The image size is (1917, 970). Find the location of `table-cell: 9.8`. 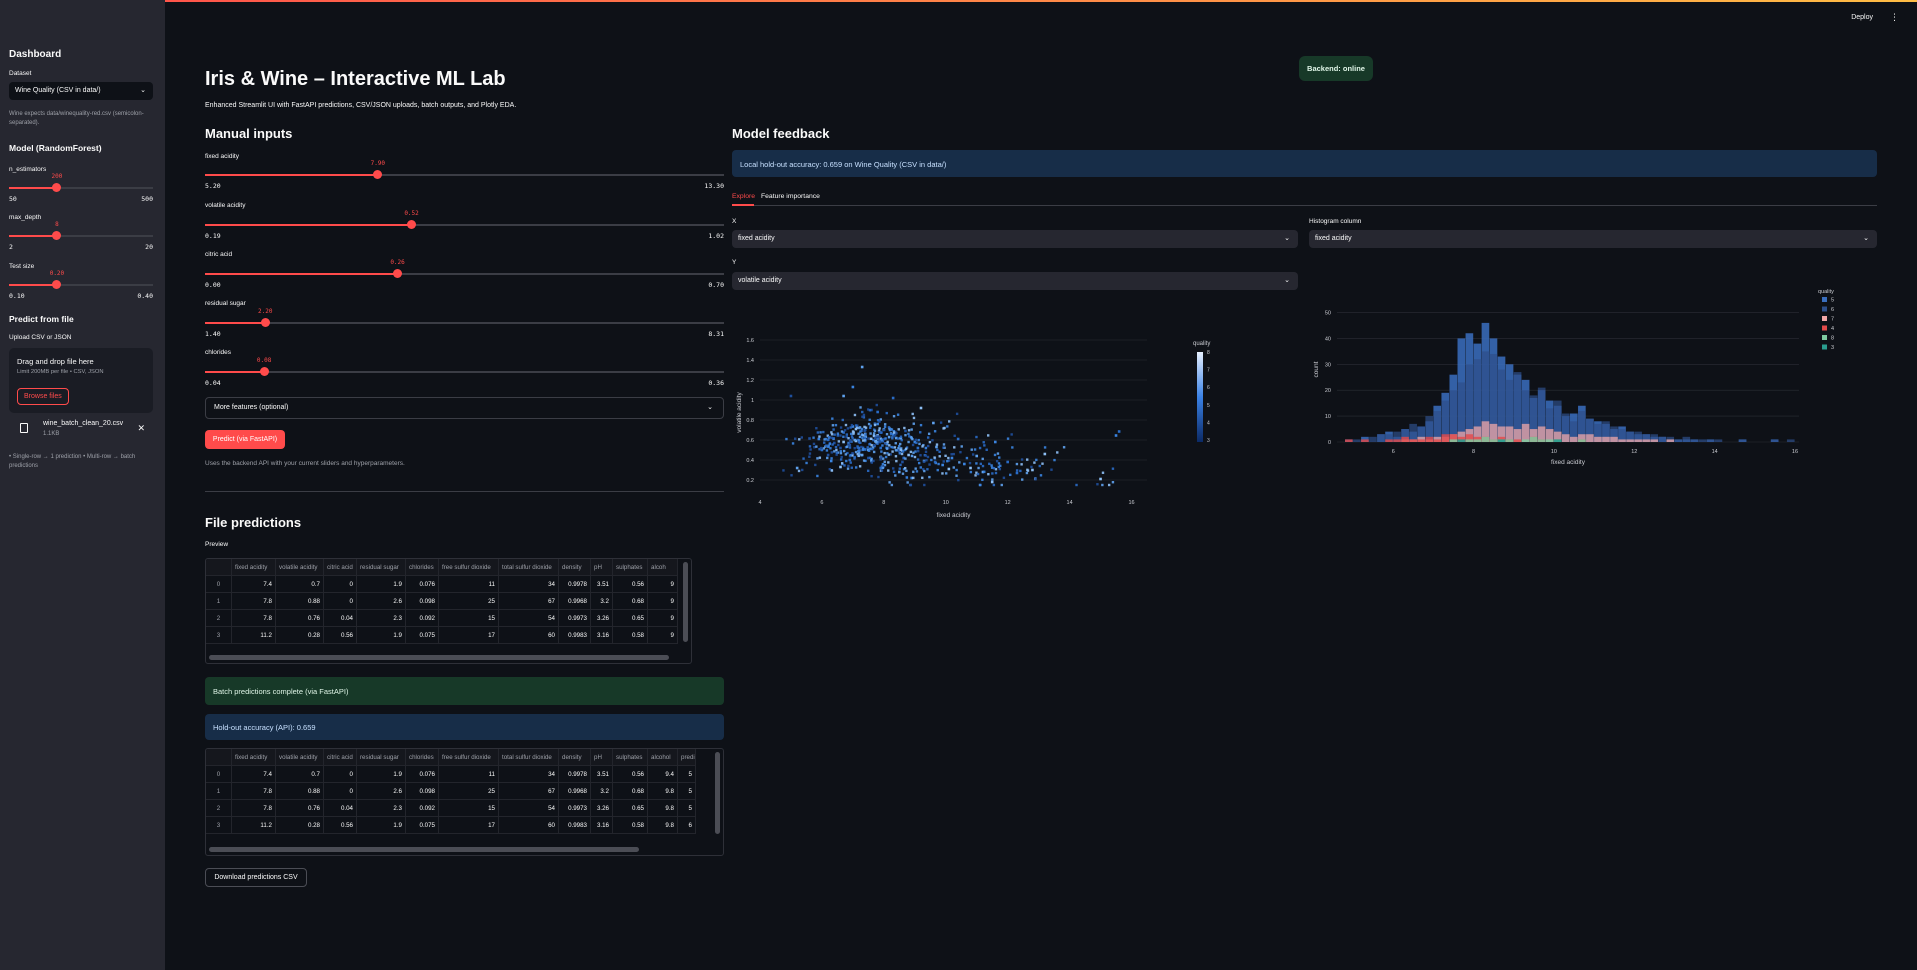

table-cell: 9.8 is located at coordinates (663, 825).